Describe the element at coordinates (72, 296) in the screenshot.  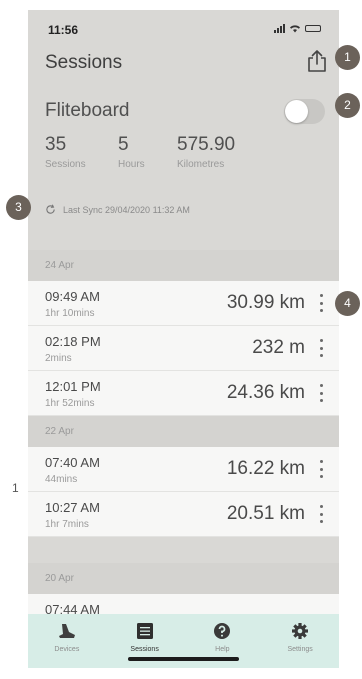
I see `session-time: 09:49 AM` at that location.